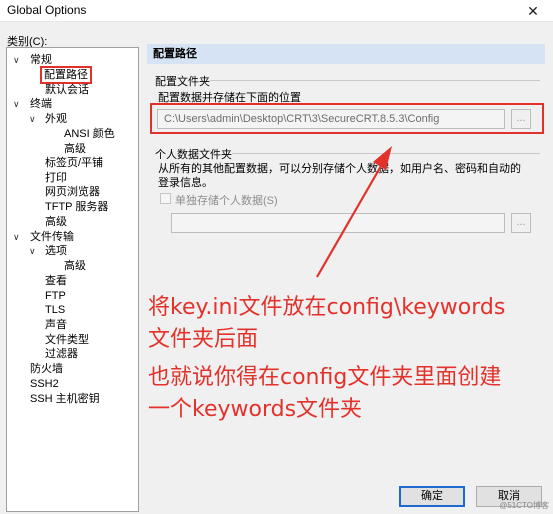  What do you see at coordinates (325, 377) in the screenshot?
I see `annotation-line-3: 也就说你得在config文件夹里面创建` at bounding box center [325, 377].